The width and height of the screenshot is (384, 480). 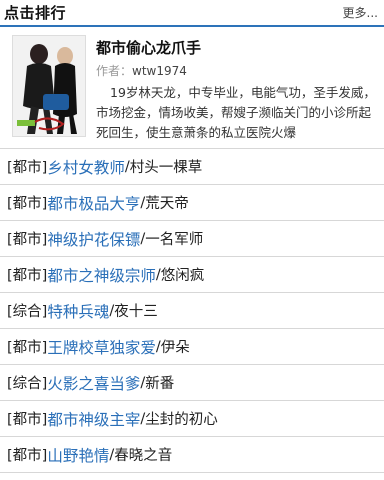 I want to click on author-name: 荒天帝, so click(x=167, y=202).